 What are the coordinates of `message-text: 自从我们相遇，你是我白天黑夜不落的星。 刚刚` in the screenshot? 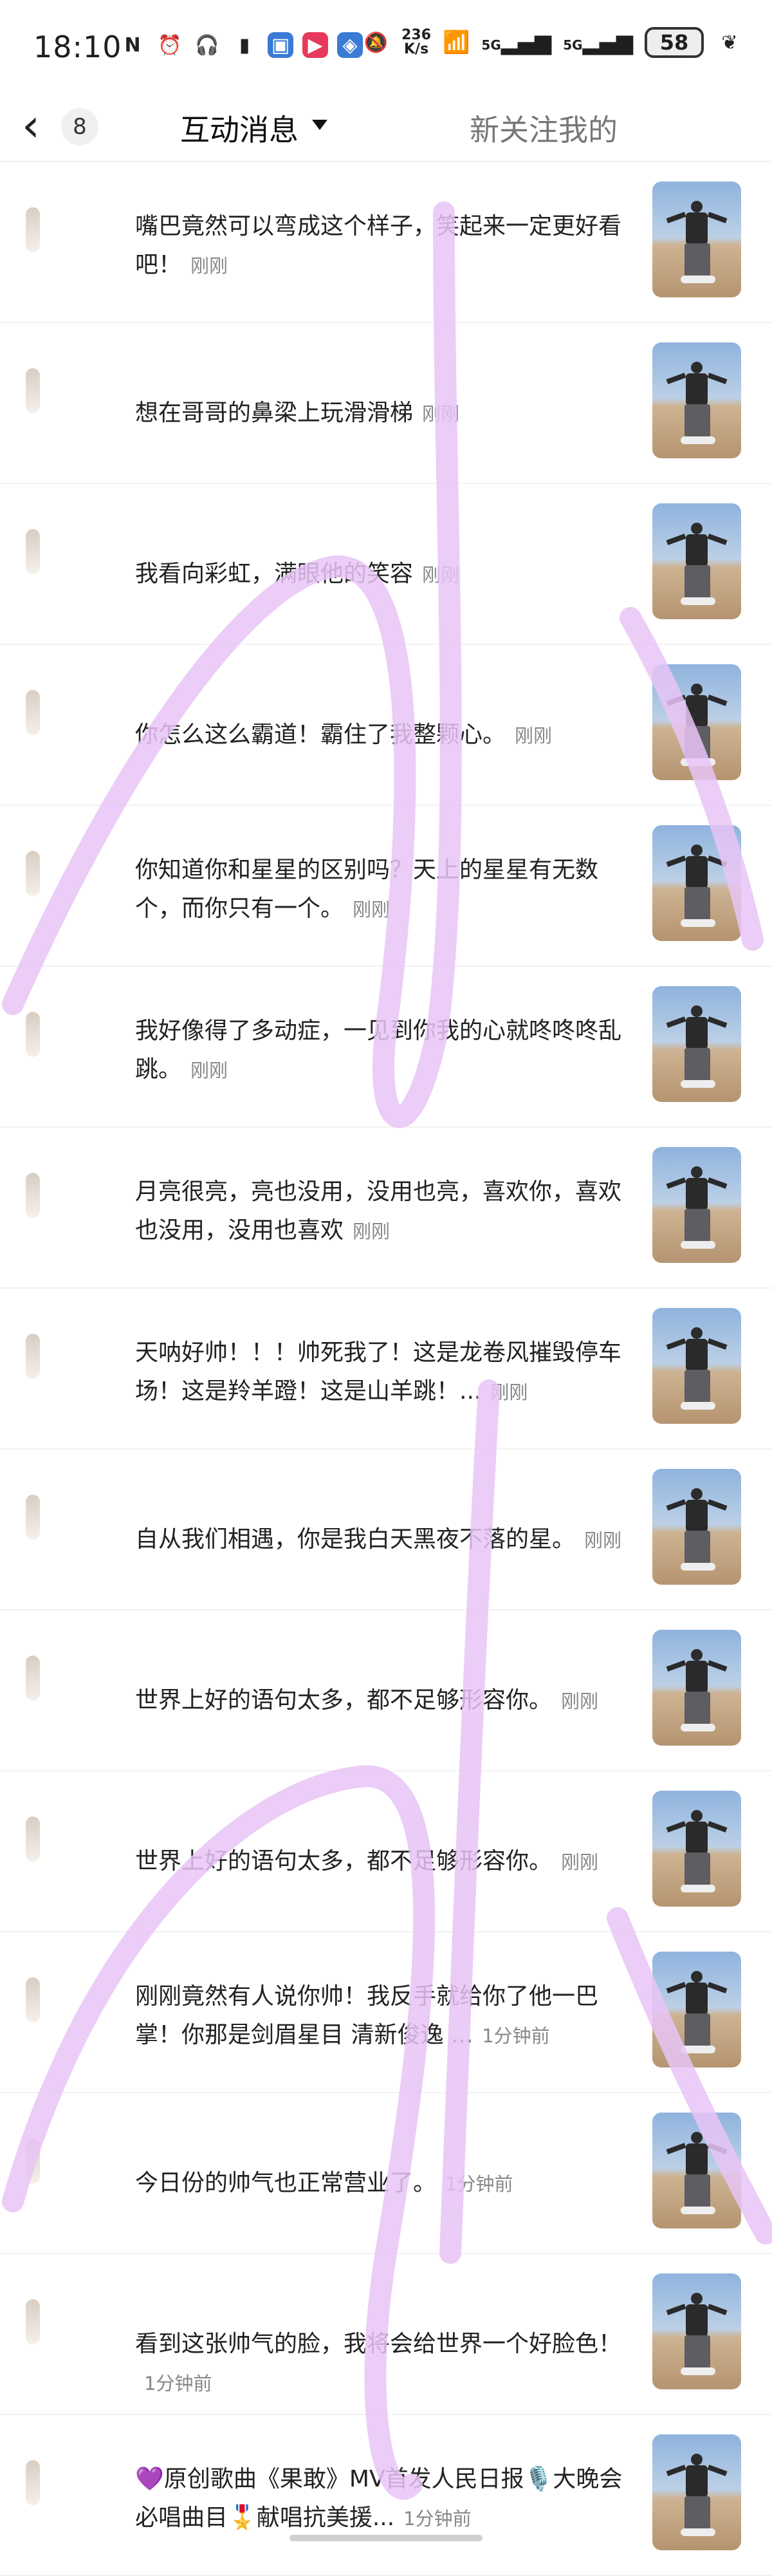 It's located at (382, 1540).